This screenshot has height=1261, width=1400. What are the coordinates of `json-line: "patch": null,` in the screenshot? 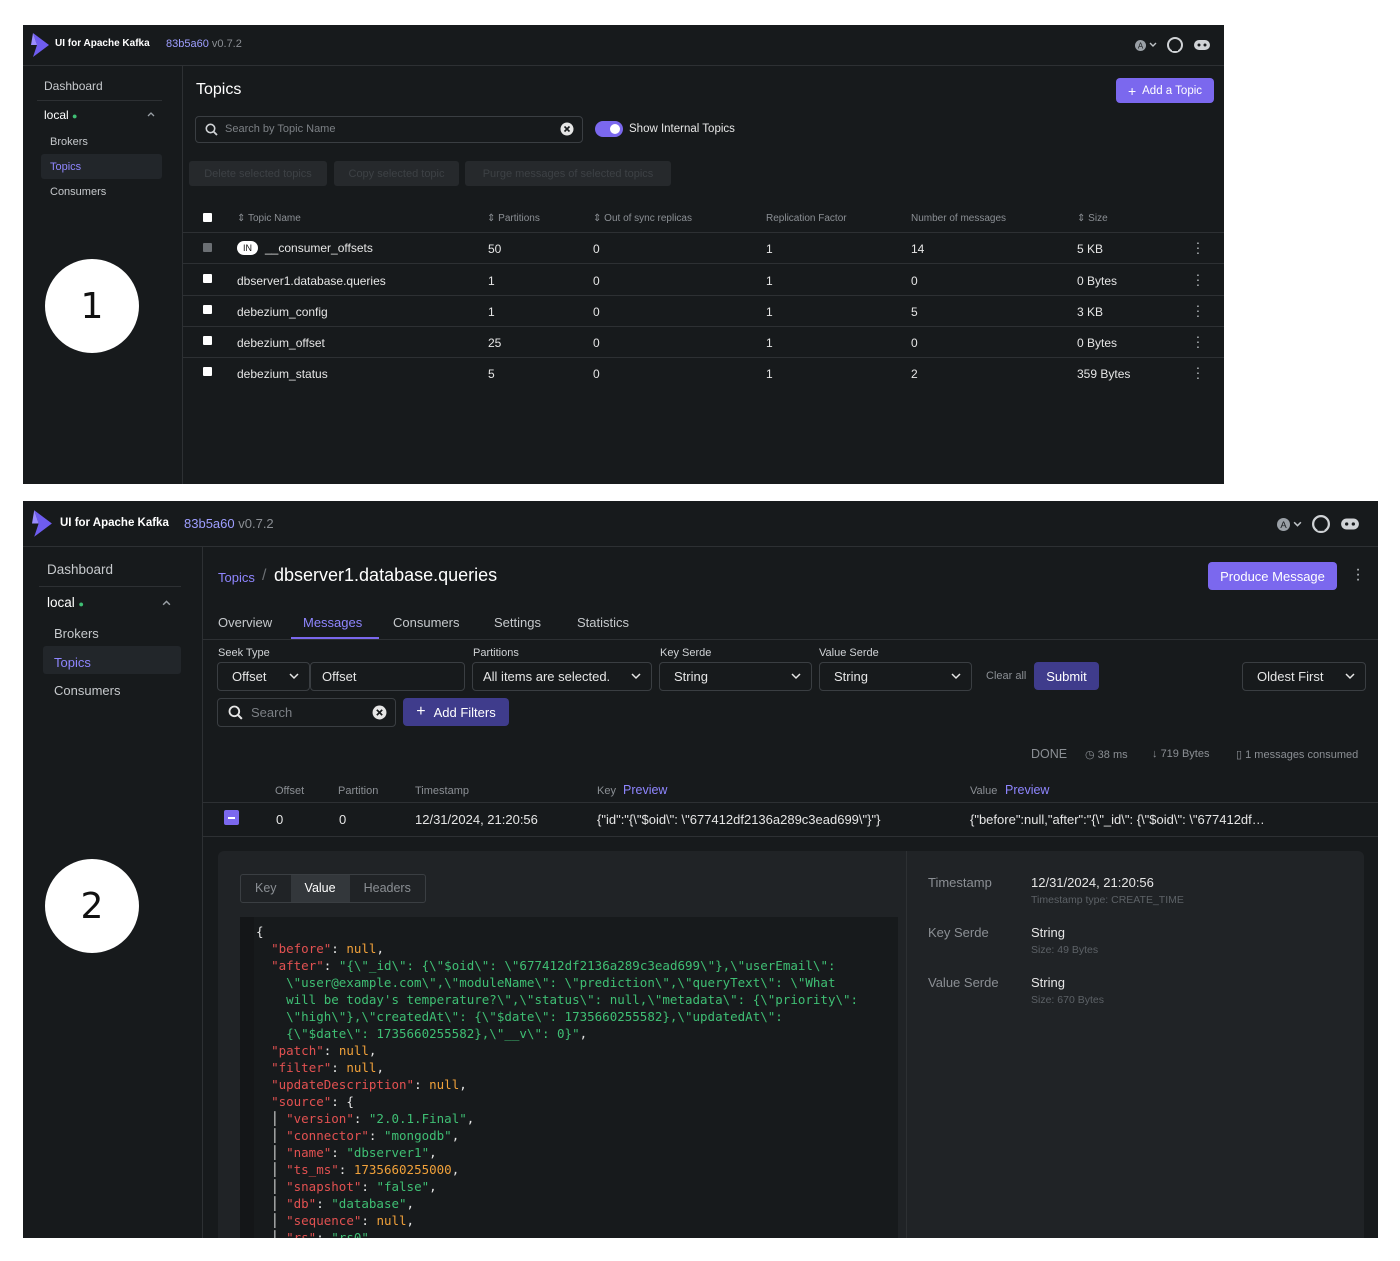 It's located at (324, 1050).